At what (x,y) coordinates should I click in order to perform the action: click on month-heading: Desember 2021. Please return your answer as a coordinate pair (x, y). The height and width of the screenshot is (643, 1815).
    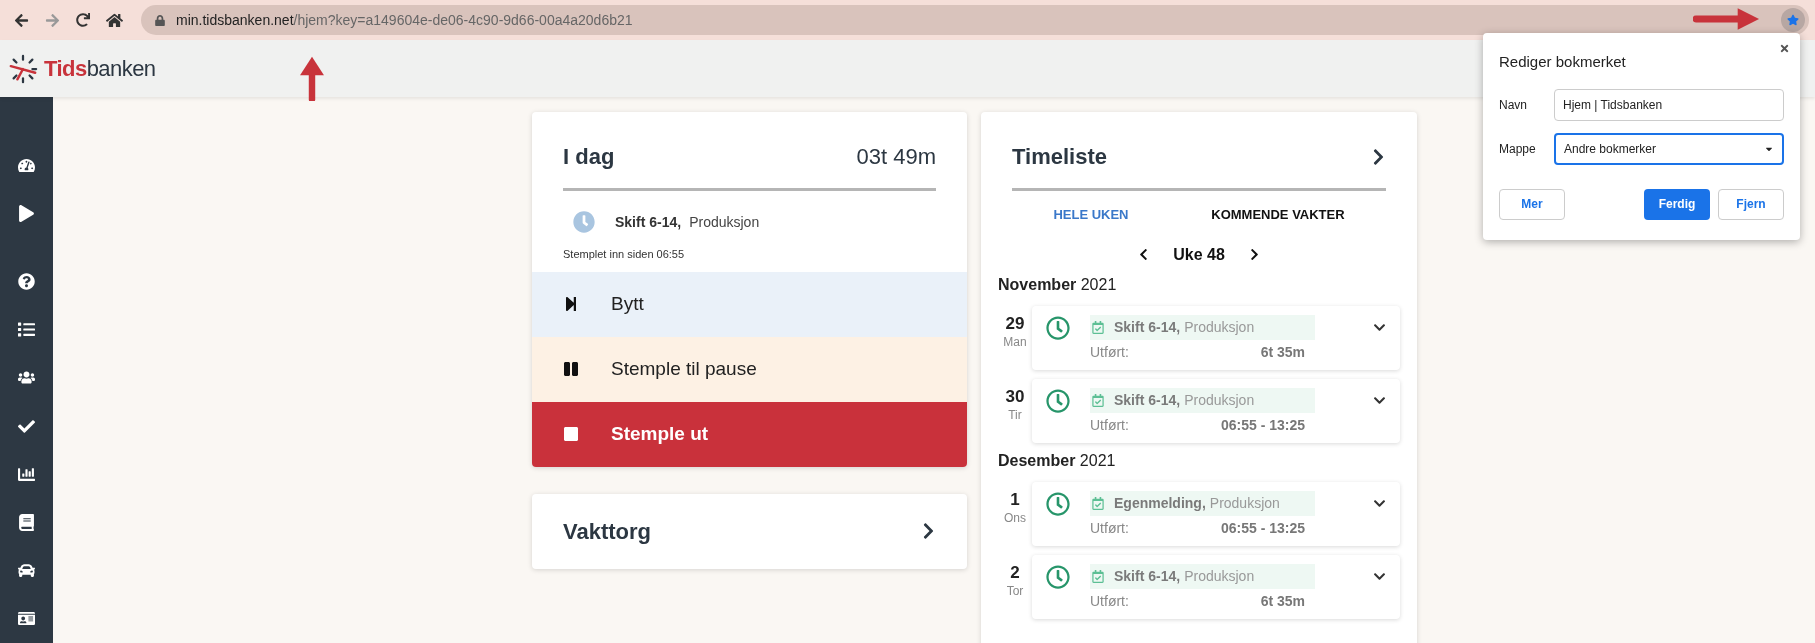
    Looking at the image, I should click on (1057, 460).